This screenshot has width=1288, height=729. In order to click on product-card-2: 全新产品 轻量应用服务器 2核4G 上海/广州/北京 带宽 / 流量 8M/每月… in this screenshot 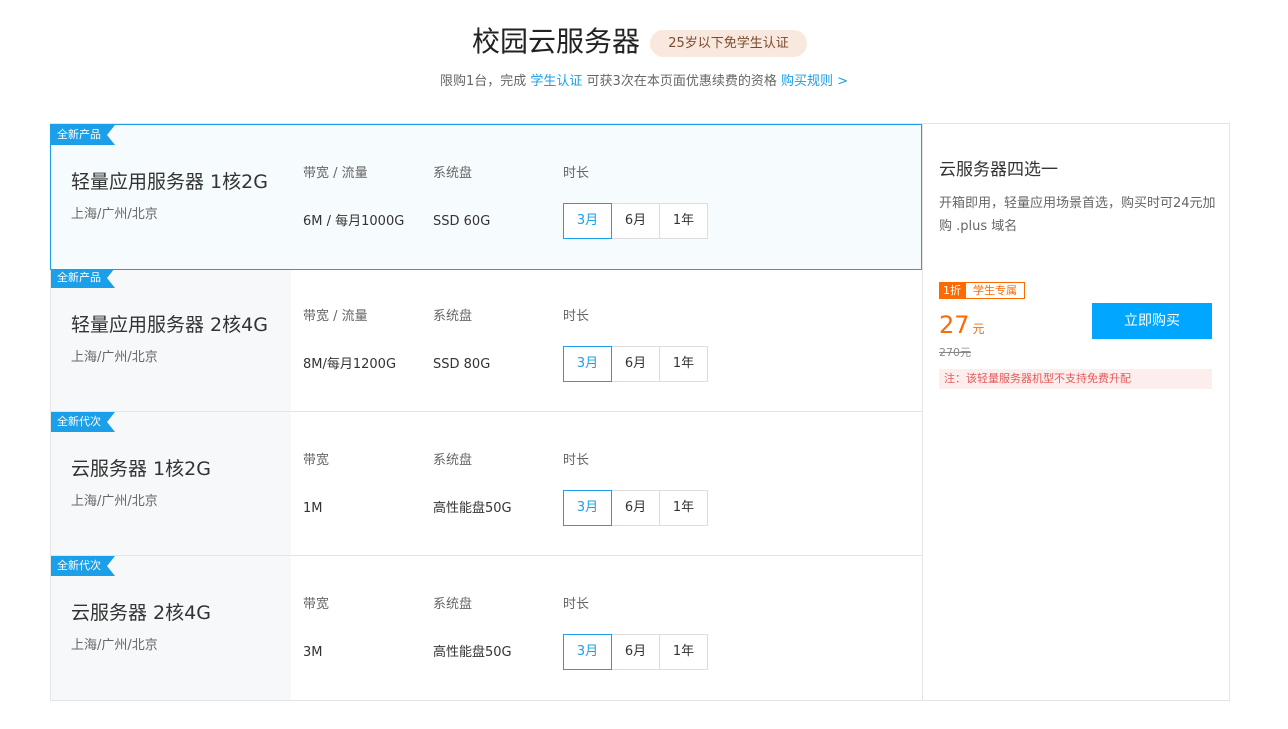, I will do `click(486, 340)`.